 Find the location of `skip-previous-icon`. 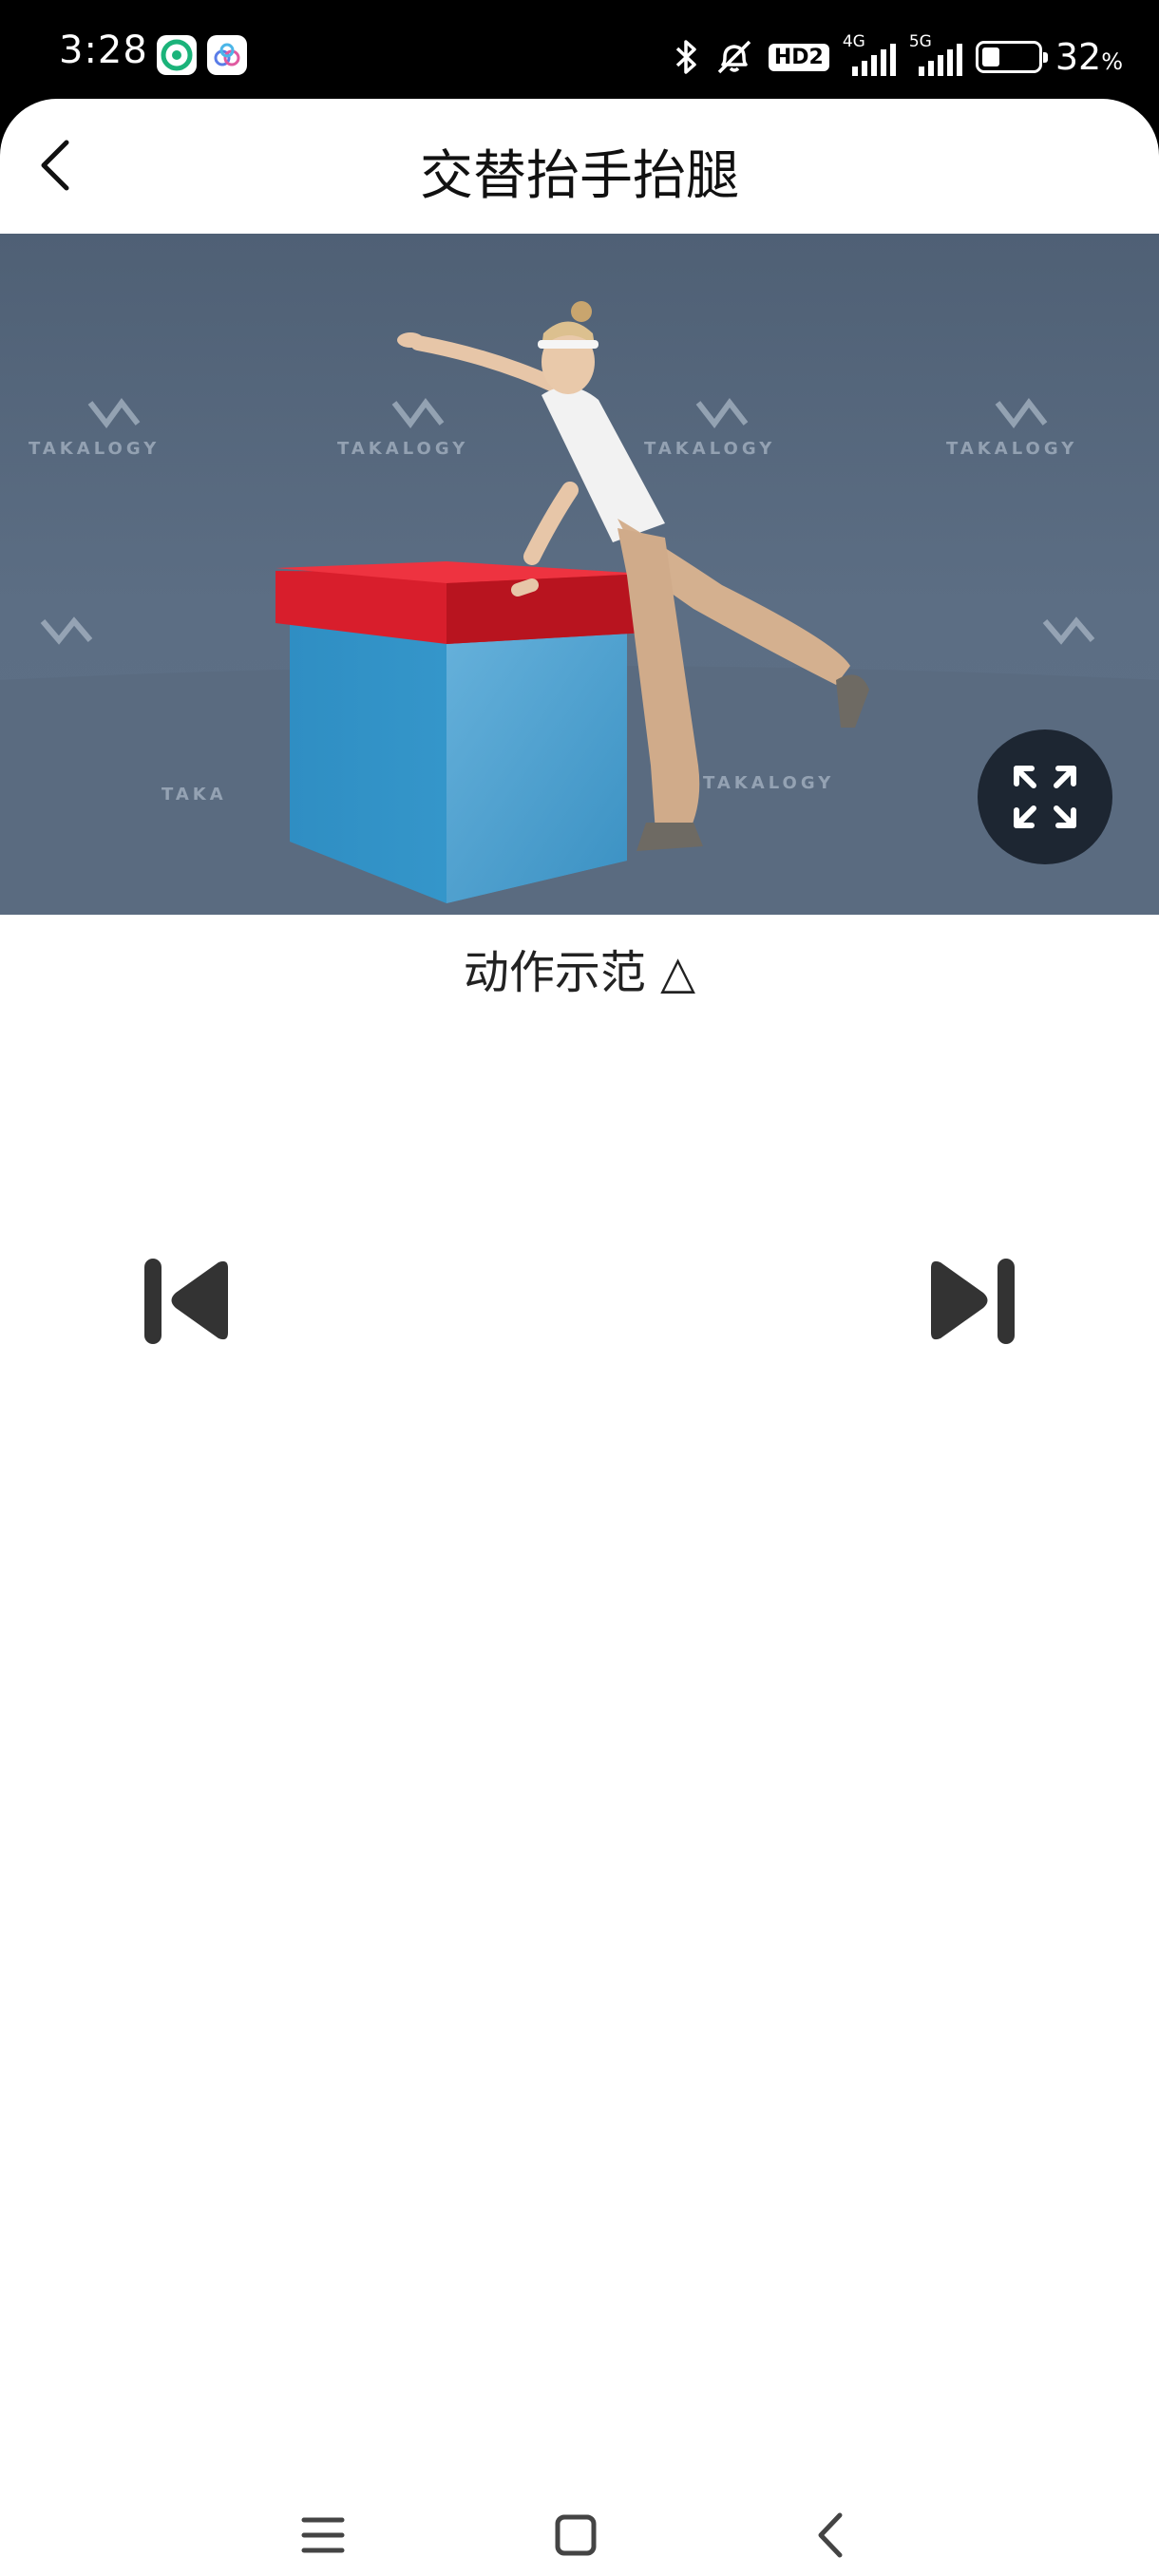

skip-previous-icon is located at coordinates (186, 1301).